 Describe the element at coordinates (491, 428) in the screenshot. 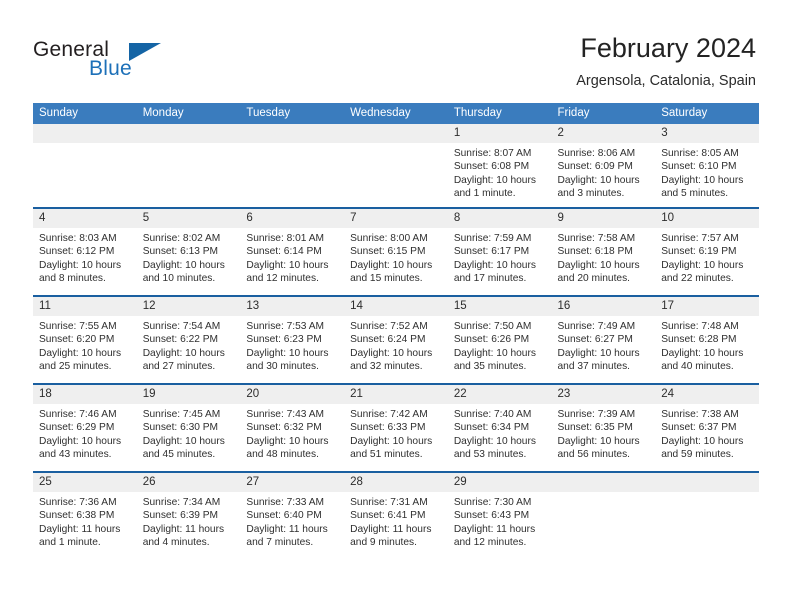

I see `sunset-text: Sunset: 6:34 PM` at that location.